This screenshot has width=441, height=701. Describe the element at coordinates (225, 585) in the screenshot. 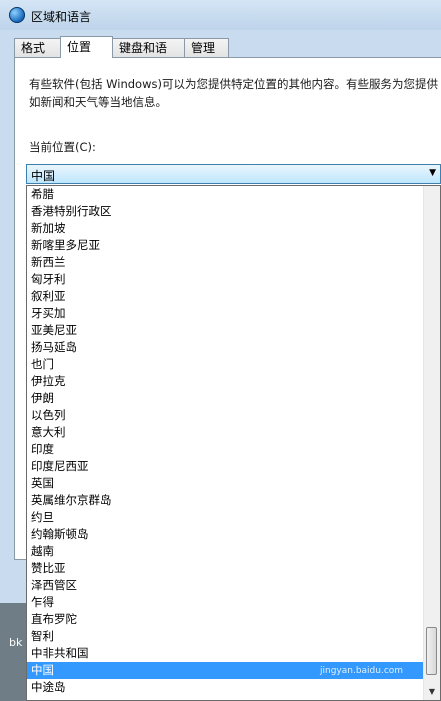

I see `location-option: 泽西管区` at that location.